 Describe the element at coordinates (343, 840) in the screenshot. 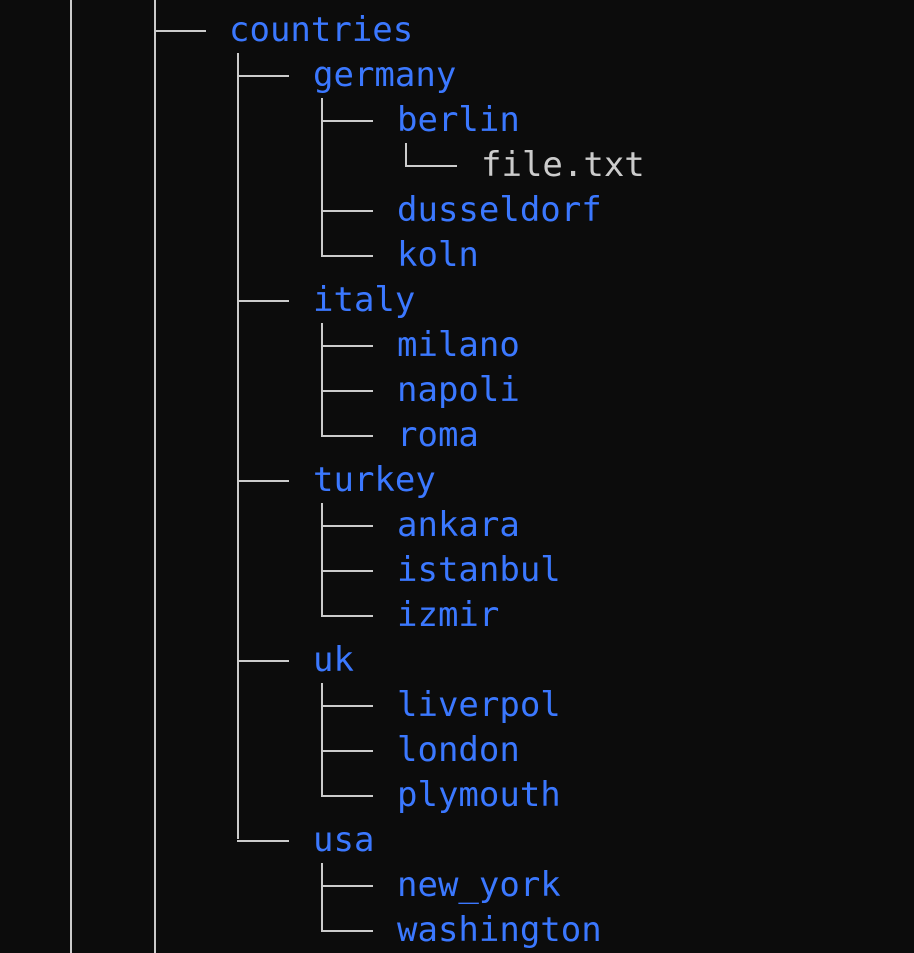

I see `directory-usa: usa` at that location.